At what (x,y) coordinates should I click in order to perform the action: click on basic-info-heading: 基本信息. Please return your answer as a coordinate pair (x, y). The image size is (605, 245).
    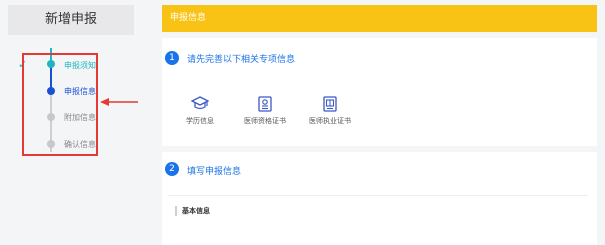
    Looking at the image, I should click on (192, 211).